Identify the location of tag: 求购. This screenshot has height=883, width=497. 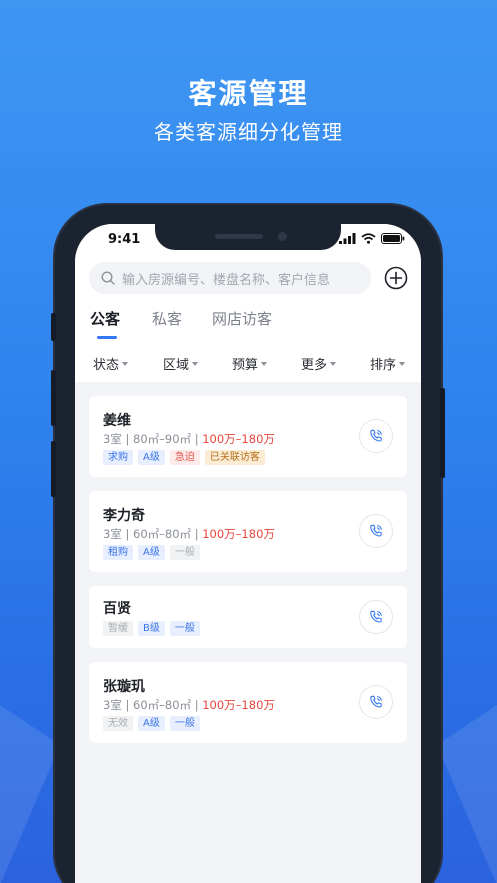
(118, 457).